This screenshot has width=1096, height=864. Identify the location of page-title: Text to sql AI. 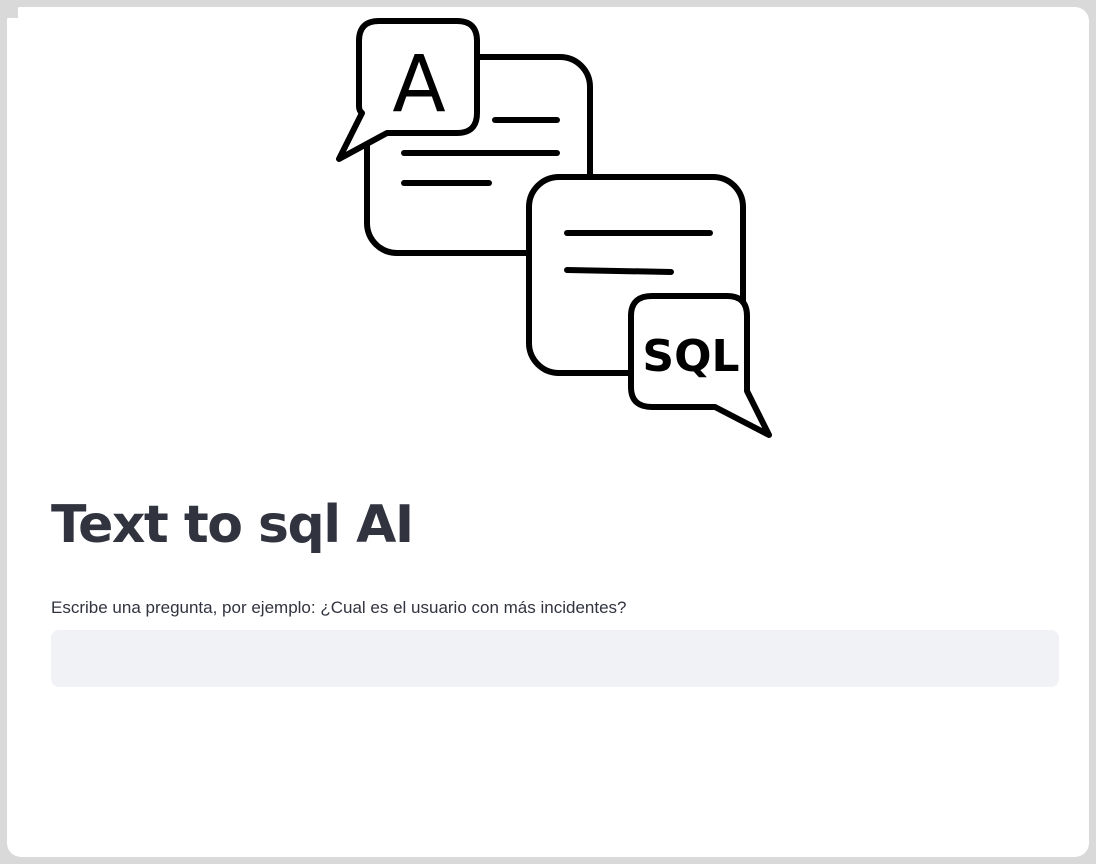
(232, 525).